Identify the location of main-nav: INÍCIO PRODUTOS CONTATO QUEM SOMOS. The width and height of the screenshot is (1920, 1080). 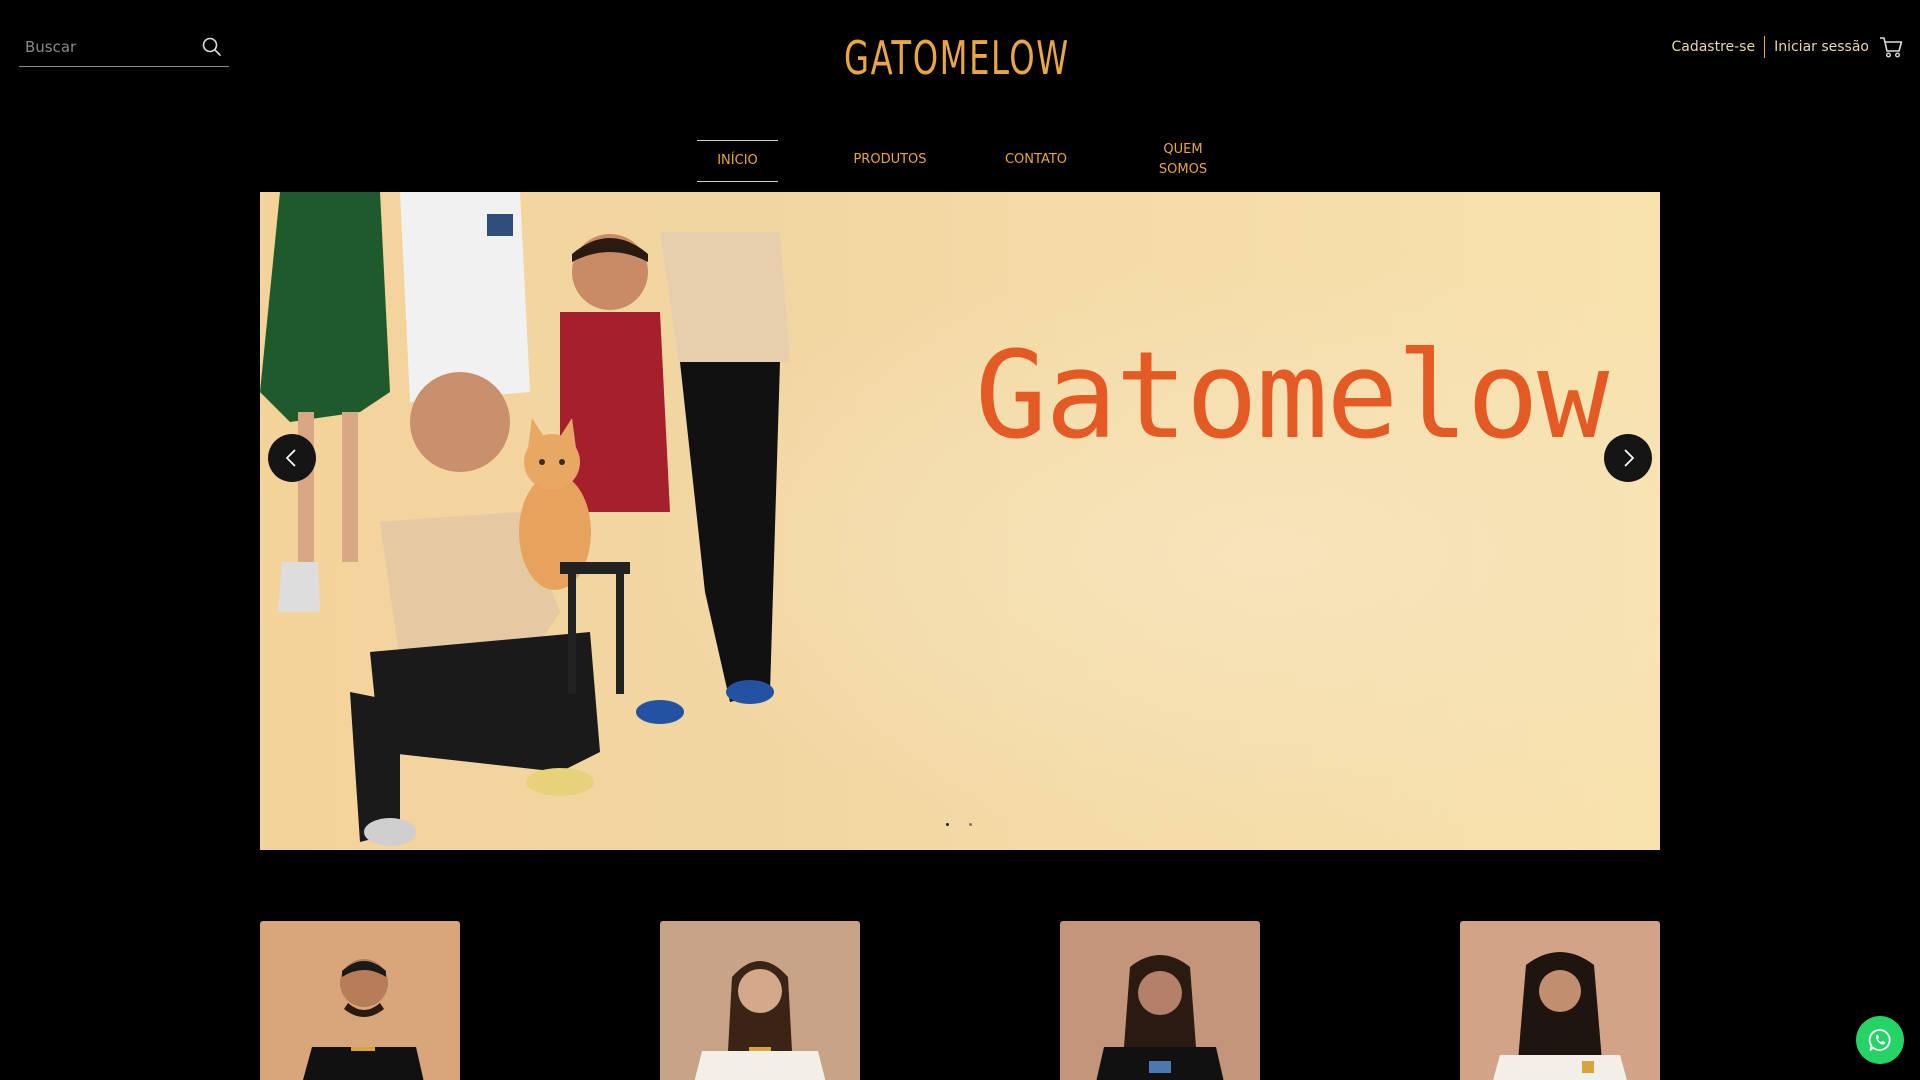
(960, 160).